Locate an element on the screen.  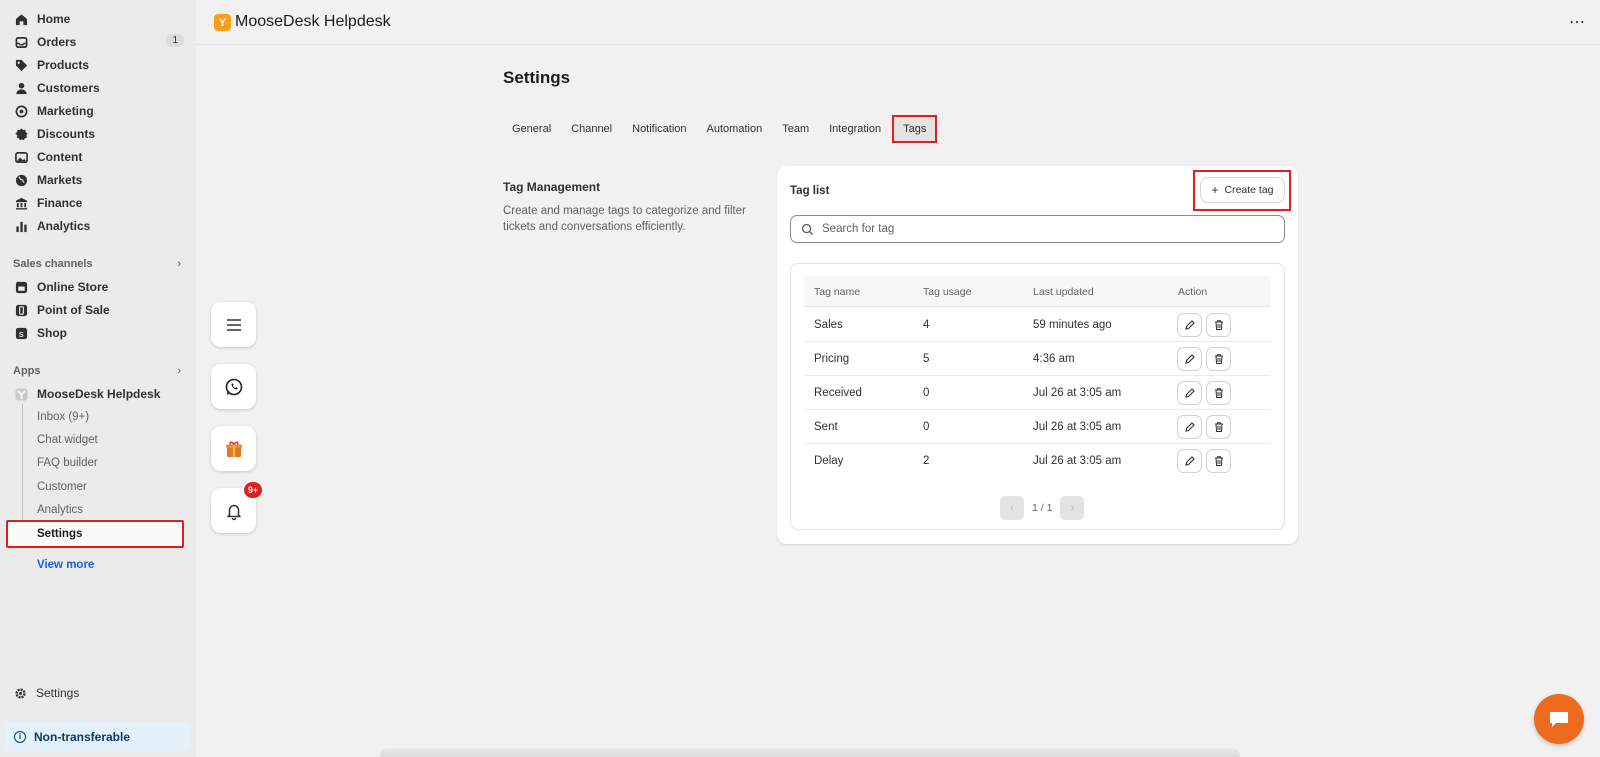
home-icon is located at coordinates (21, 19).